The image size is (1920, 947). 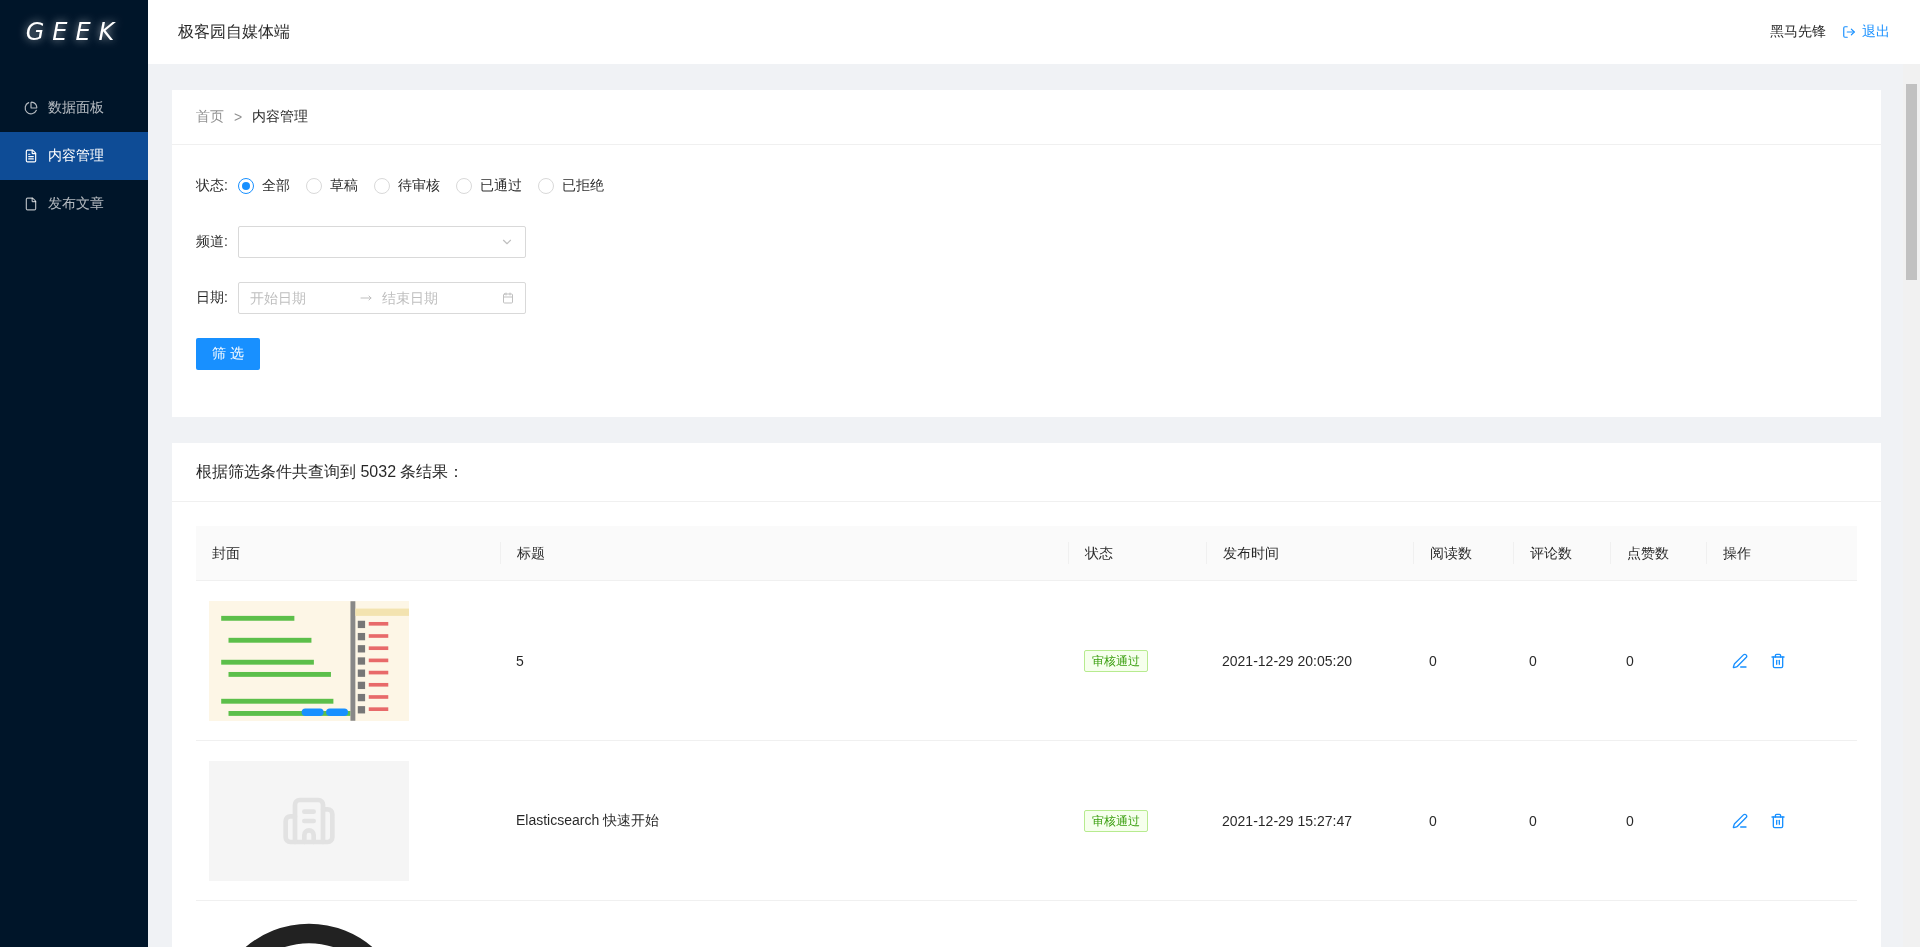 What do you see at coordinates (264, 186) in the screenshot?
I see `radio-option: 全部` at bounding box center [264, 186].